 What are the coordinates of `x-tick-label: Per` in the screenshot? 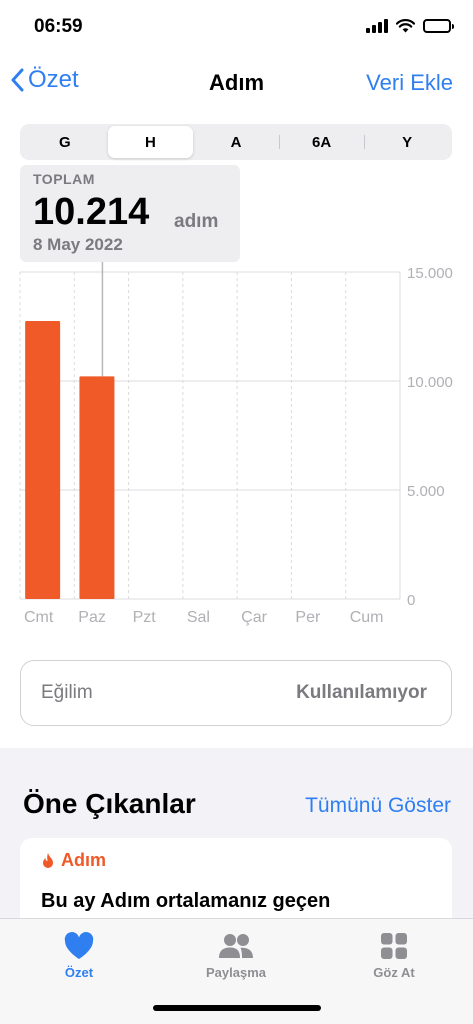 It's located at (308, 617).